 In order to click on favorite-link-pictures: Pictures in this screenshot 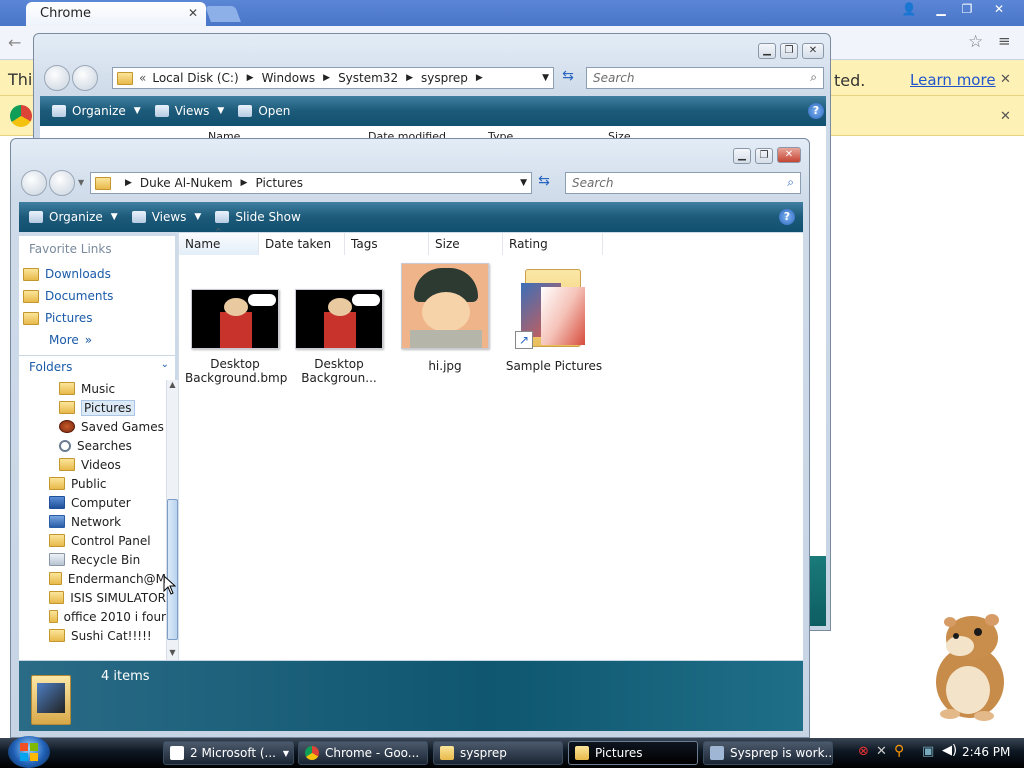, I will do `click(58, 318)`.